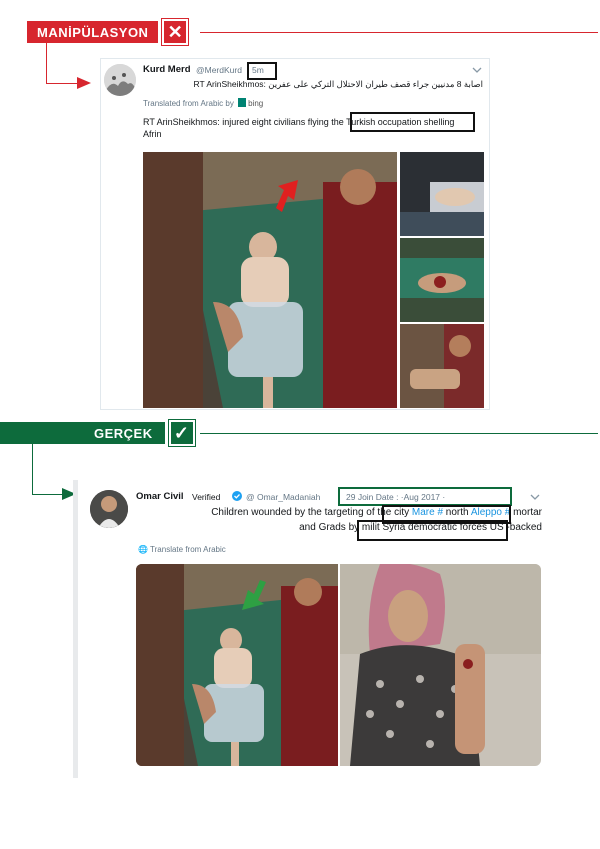 The width and height of the screenshot is (600, 849). I want to click on author-name: Kurd Merd, so click(167, 69).